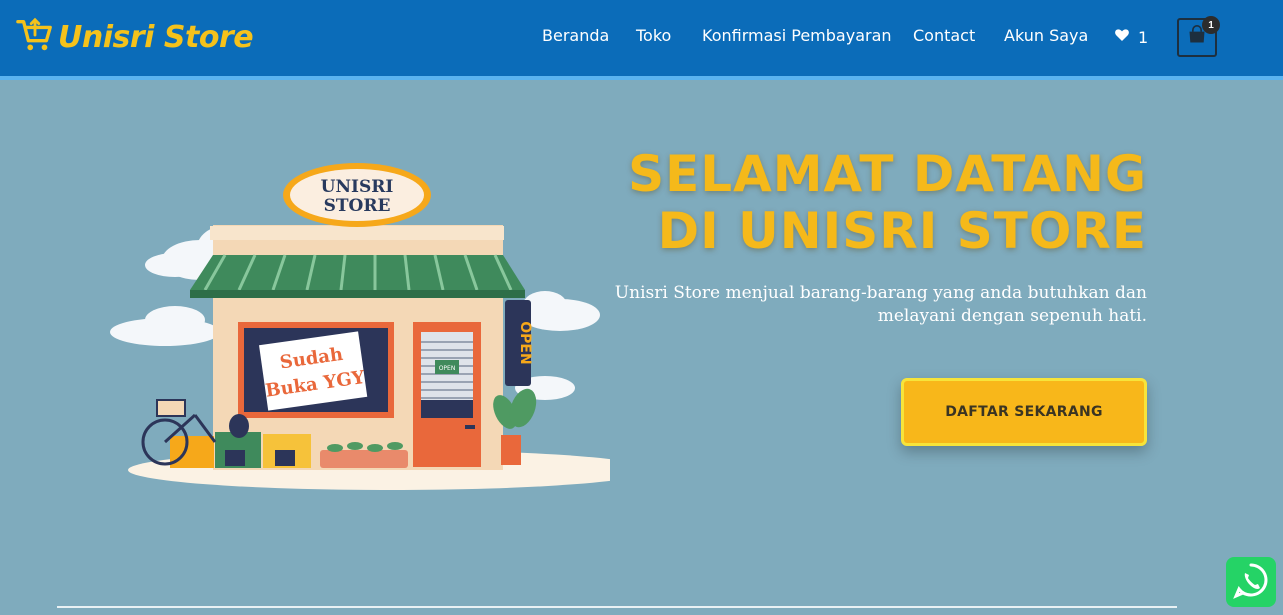 This screenshot has width=1283, height=615. Describe the element at coordinates (1143, 37) in the screenshot. I see `wishlist-count: 1` at that location.